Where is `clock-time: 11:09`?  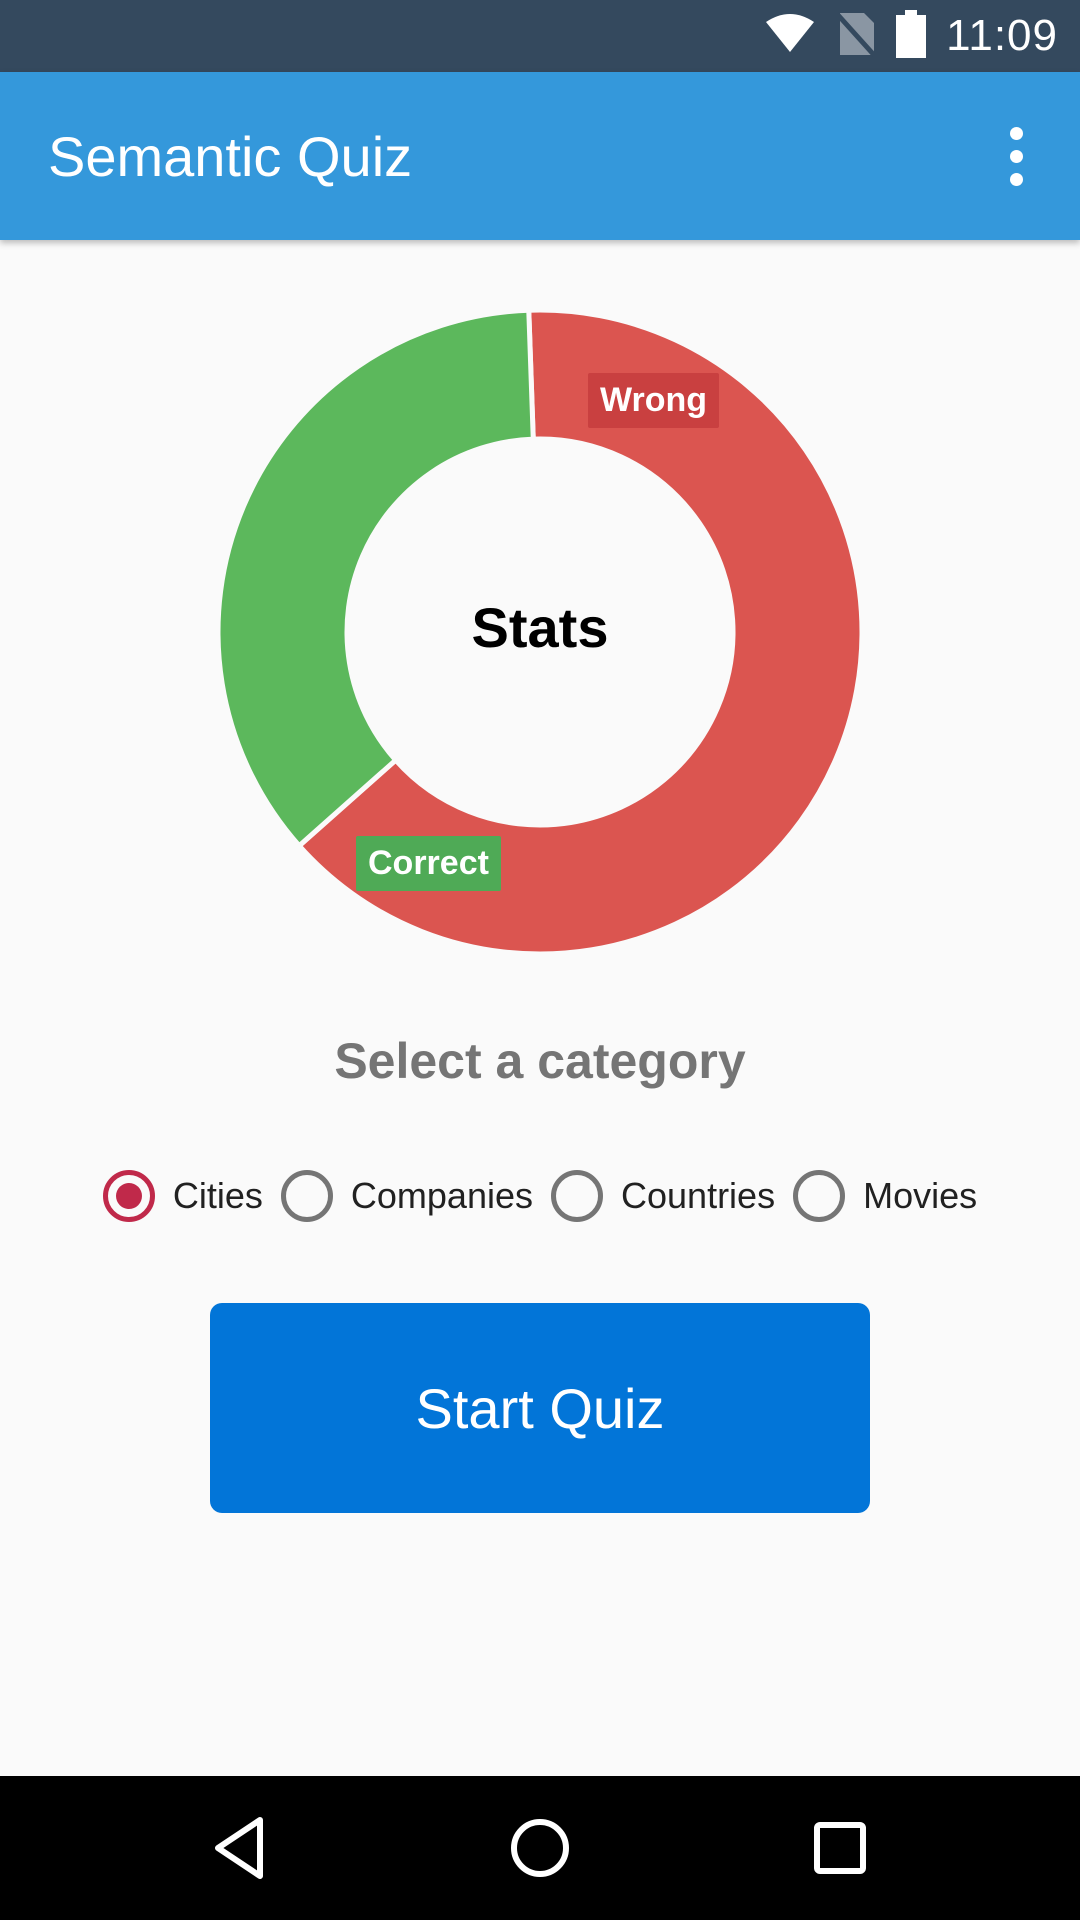 clock-time: 11:09 is located at coordinates (1002, 35).